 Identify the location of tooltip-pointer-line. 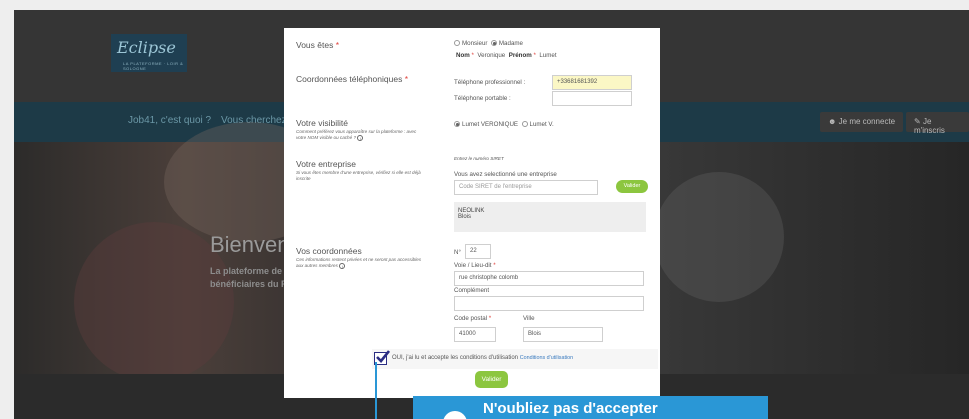
(376, 390).